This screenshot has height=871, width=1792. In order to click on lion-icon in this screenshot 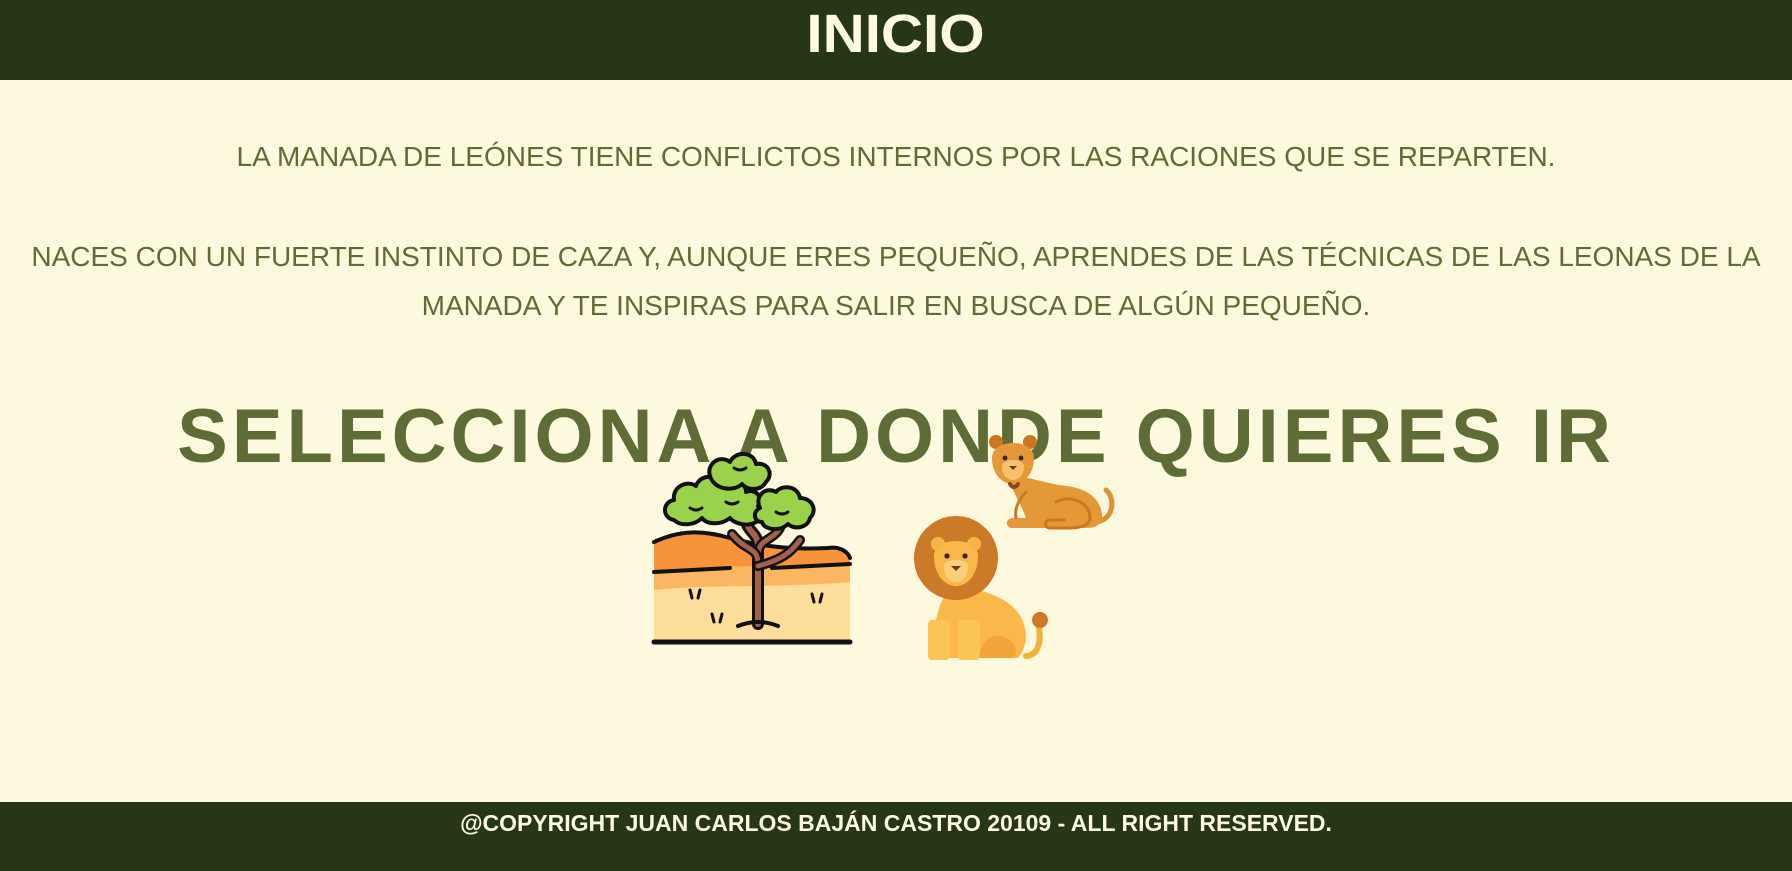, I will do `click(981, 588)`.